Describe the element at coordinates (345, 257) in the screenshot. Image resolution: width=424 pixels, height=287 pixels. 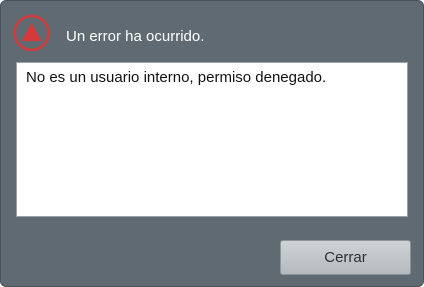
I see `close-button: Cerrar` at that location.